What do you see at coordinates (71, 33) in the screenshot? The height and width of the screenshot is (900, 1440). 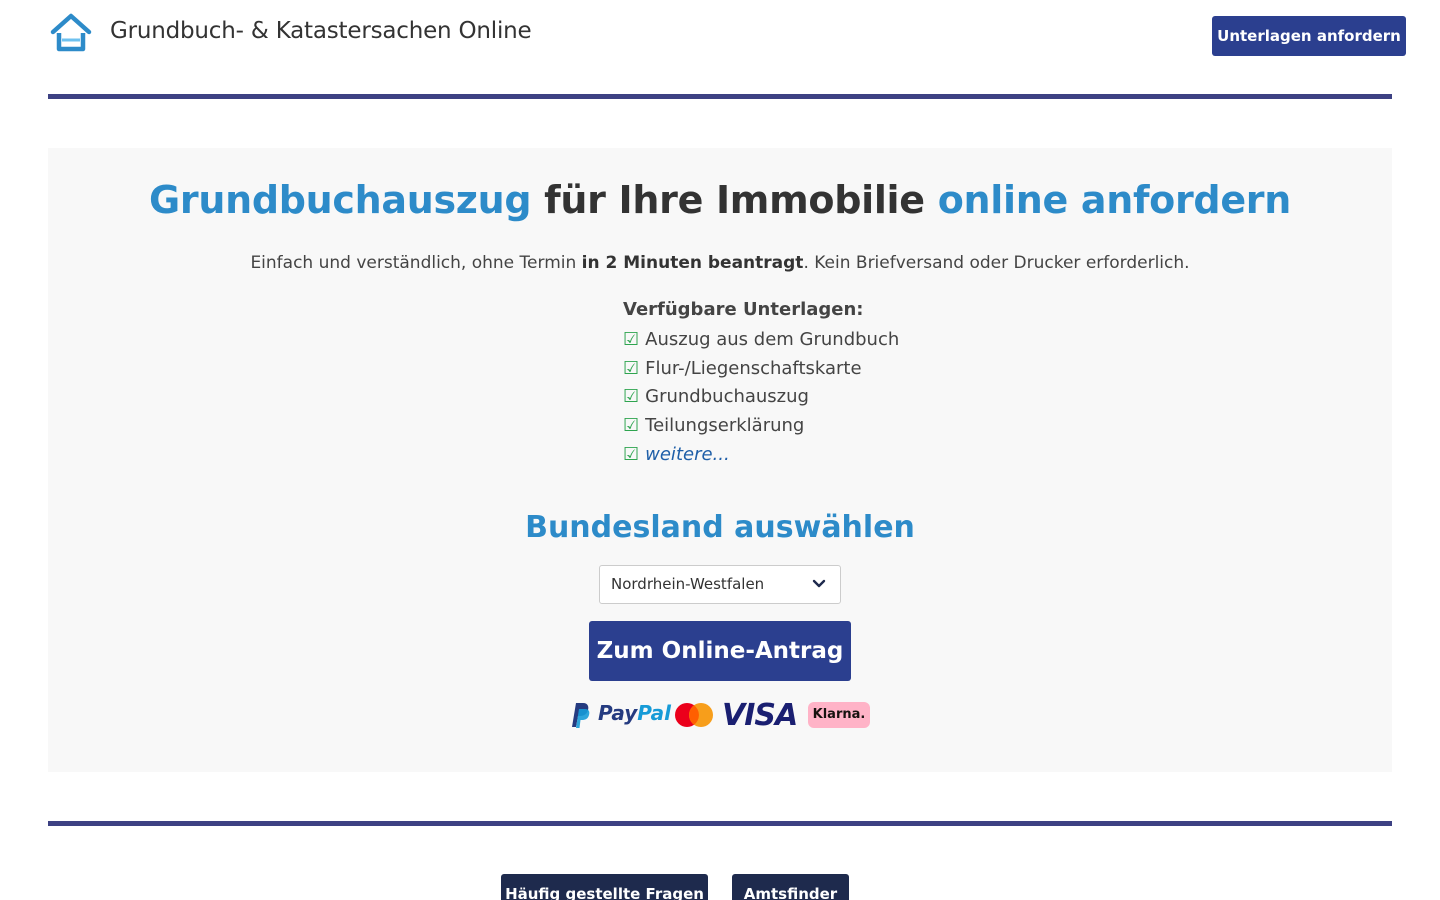 I see `house-logo-icon` at bounding box center [71, 33].